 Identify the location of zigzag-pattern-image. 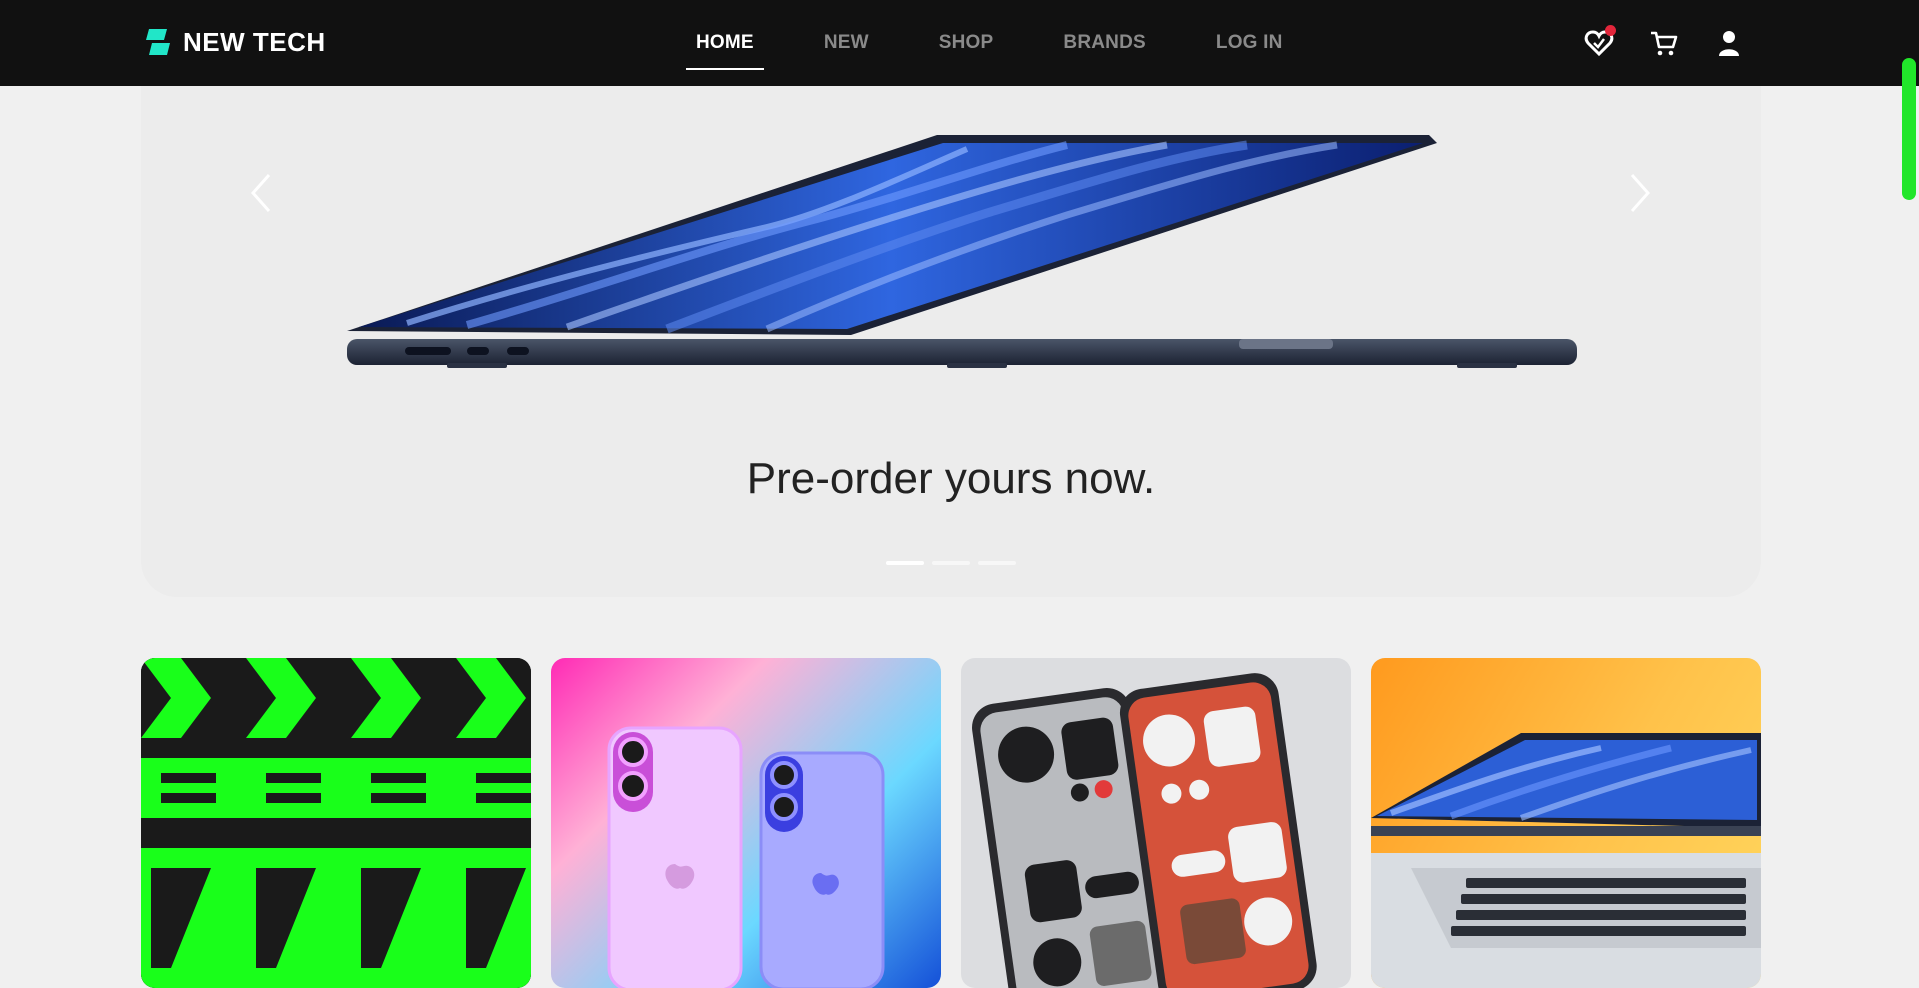
(336, 823).